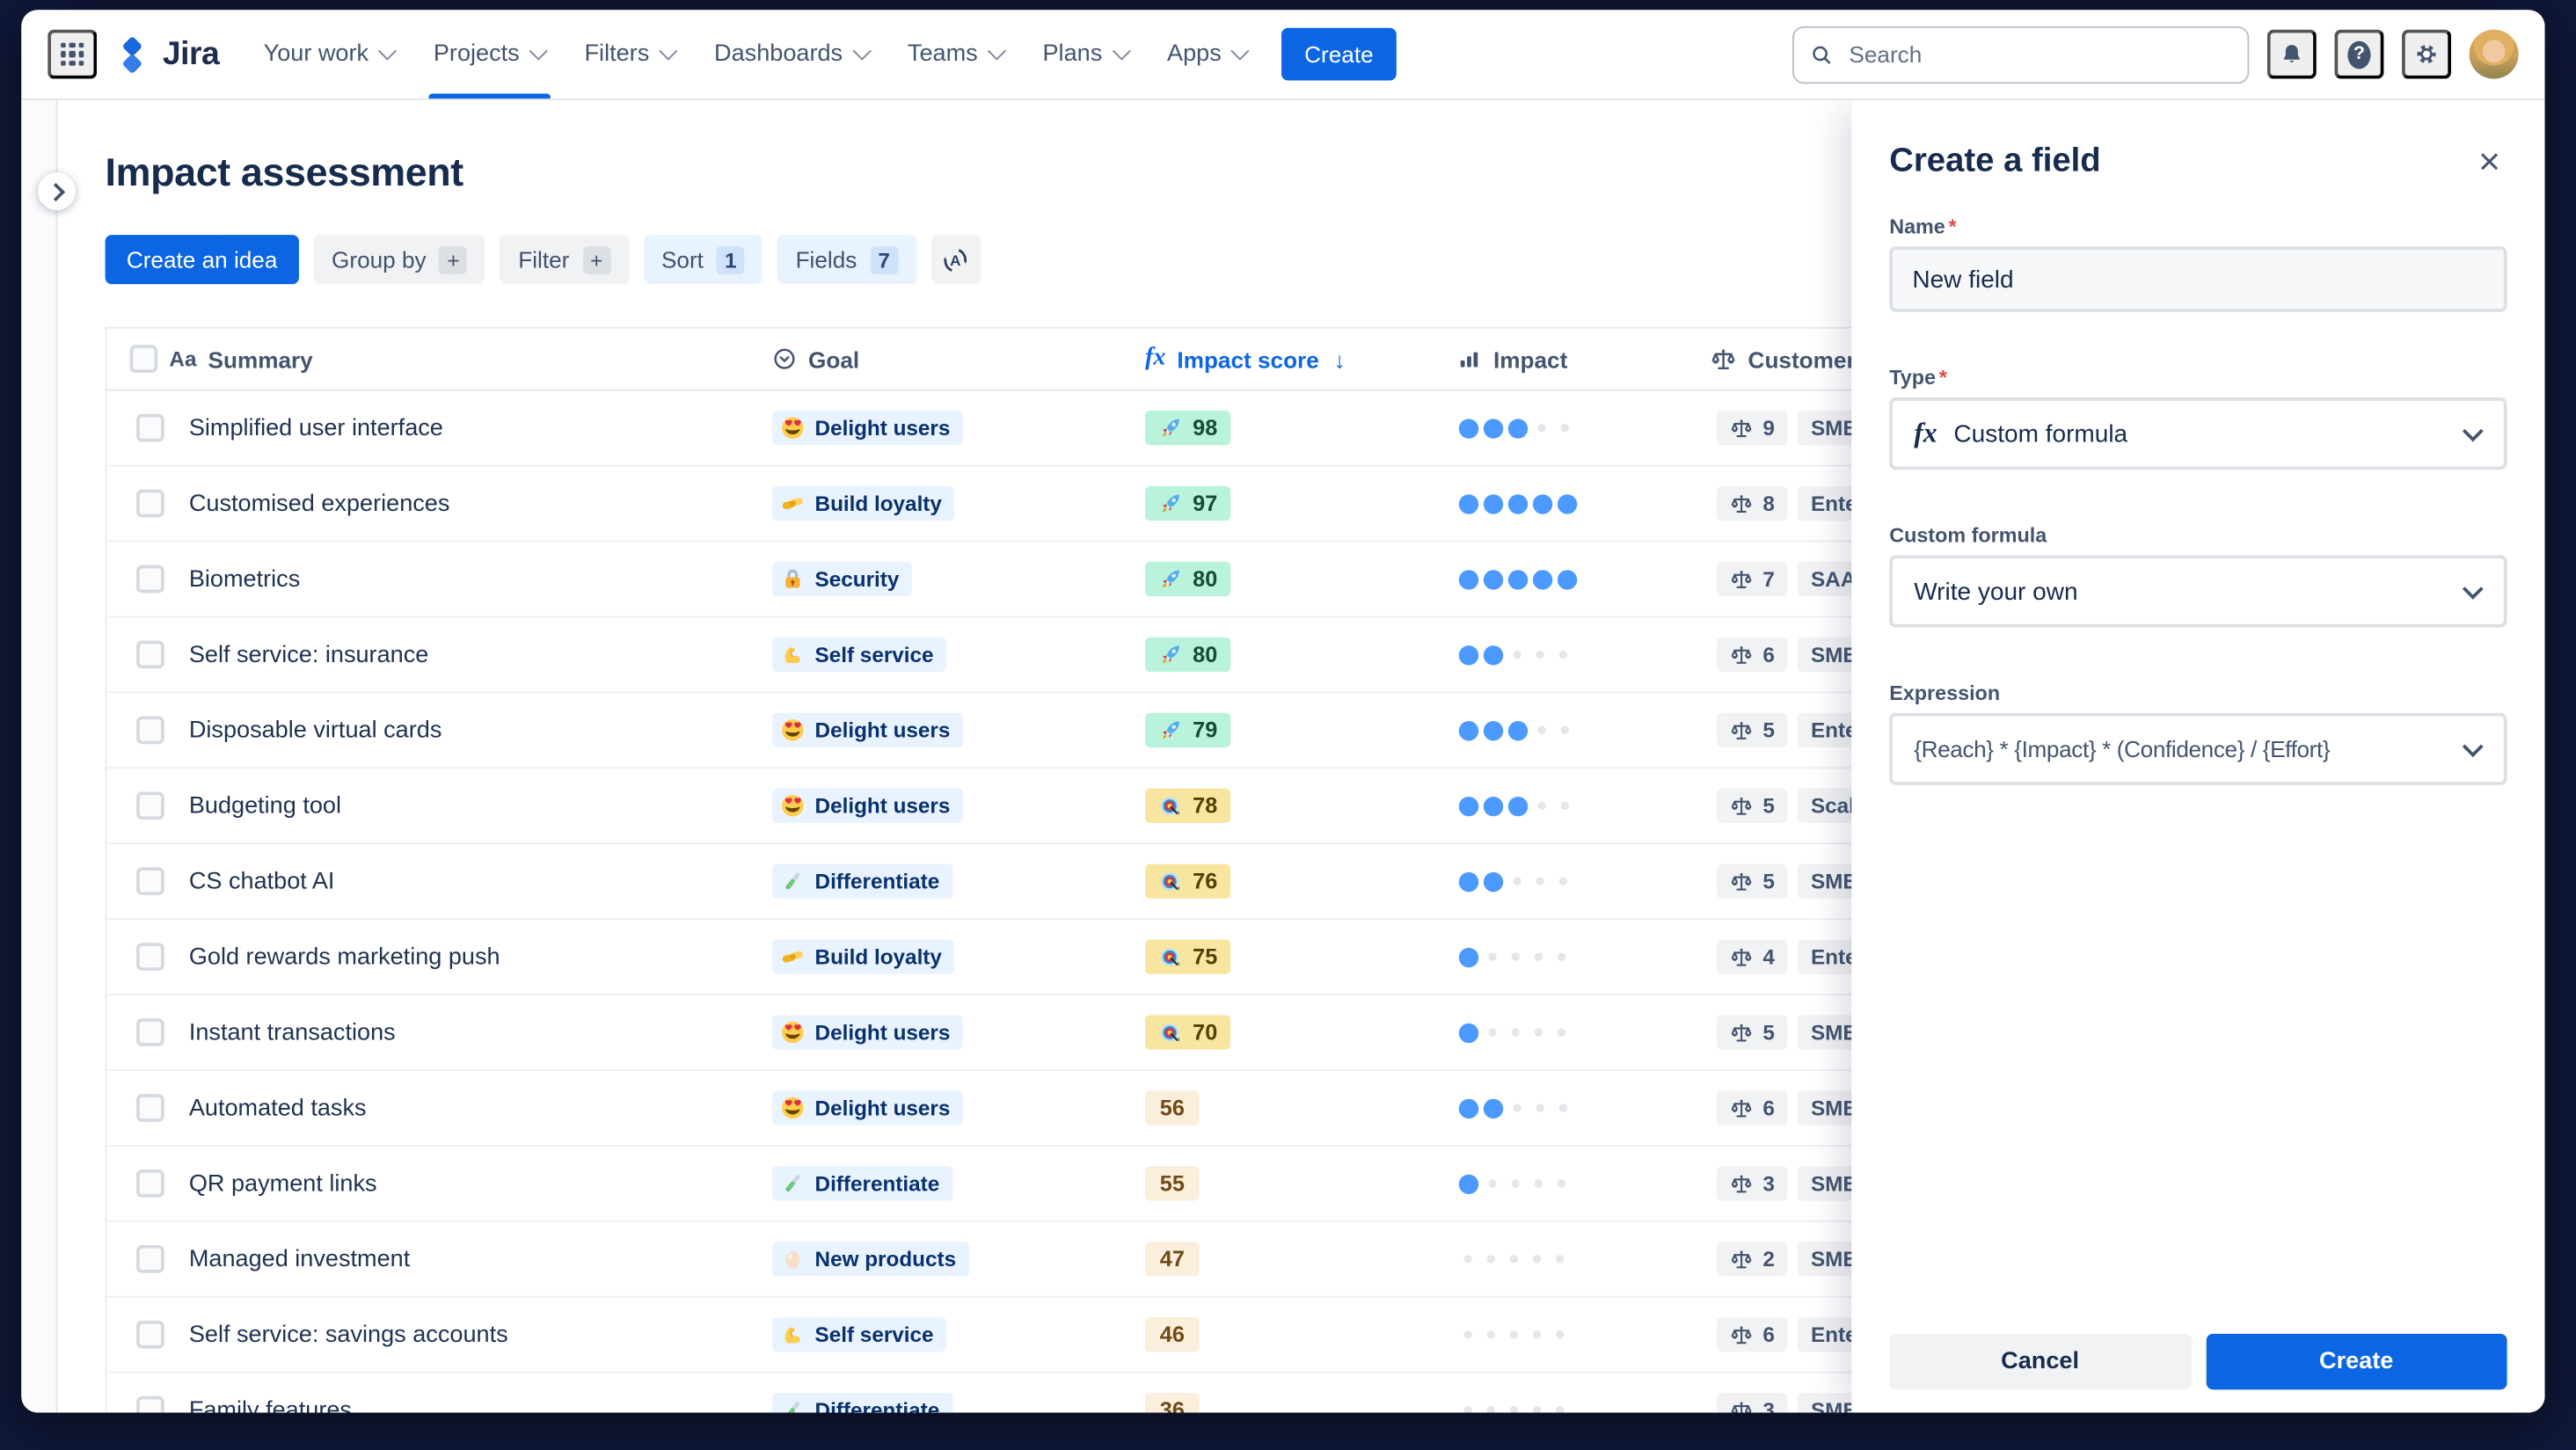  What do you see at coordinates (1561, 359) in the screenshot?
I see `column-header-impact: Impact` at bounding box center [1561, 359].